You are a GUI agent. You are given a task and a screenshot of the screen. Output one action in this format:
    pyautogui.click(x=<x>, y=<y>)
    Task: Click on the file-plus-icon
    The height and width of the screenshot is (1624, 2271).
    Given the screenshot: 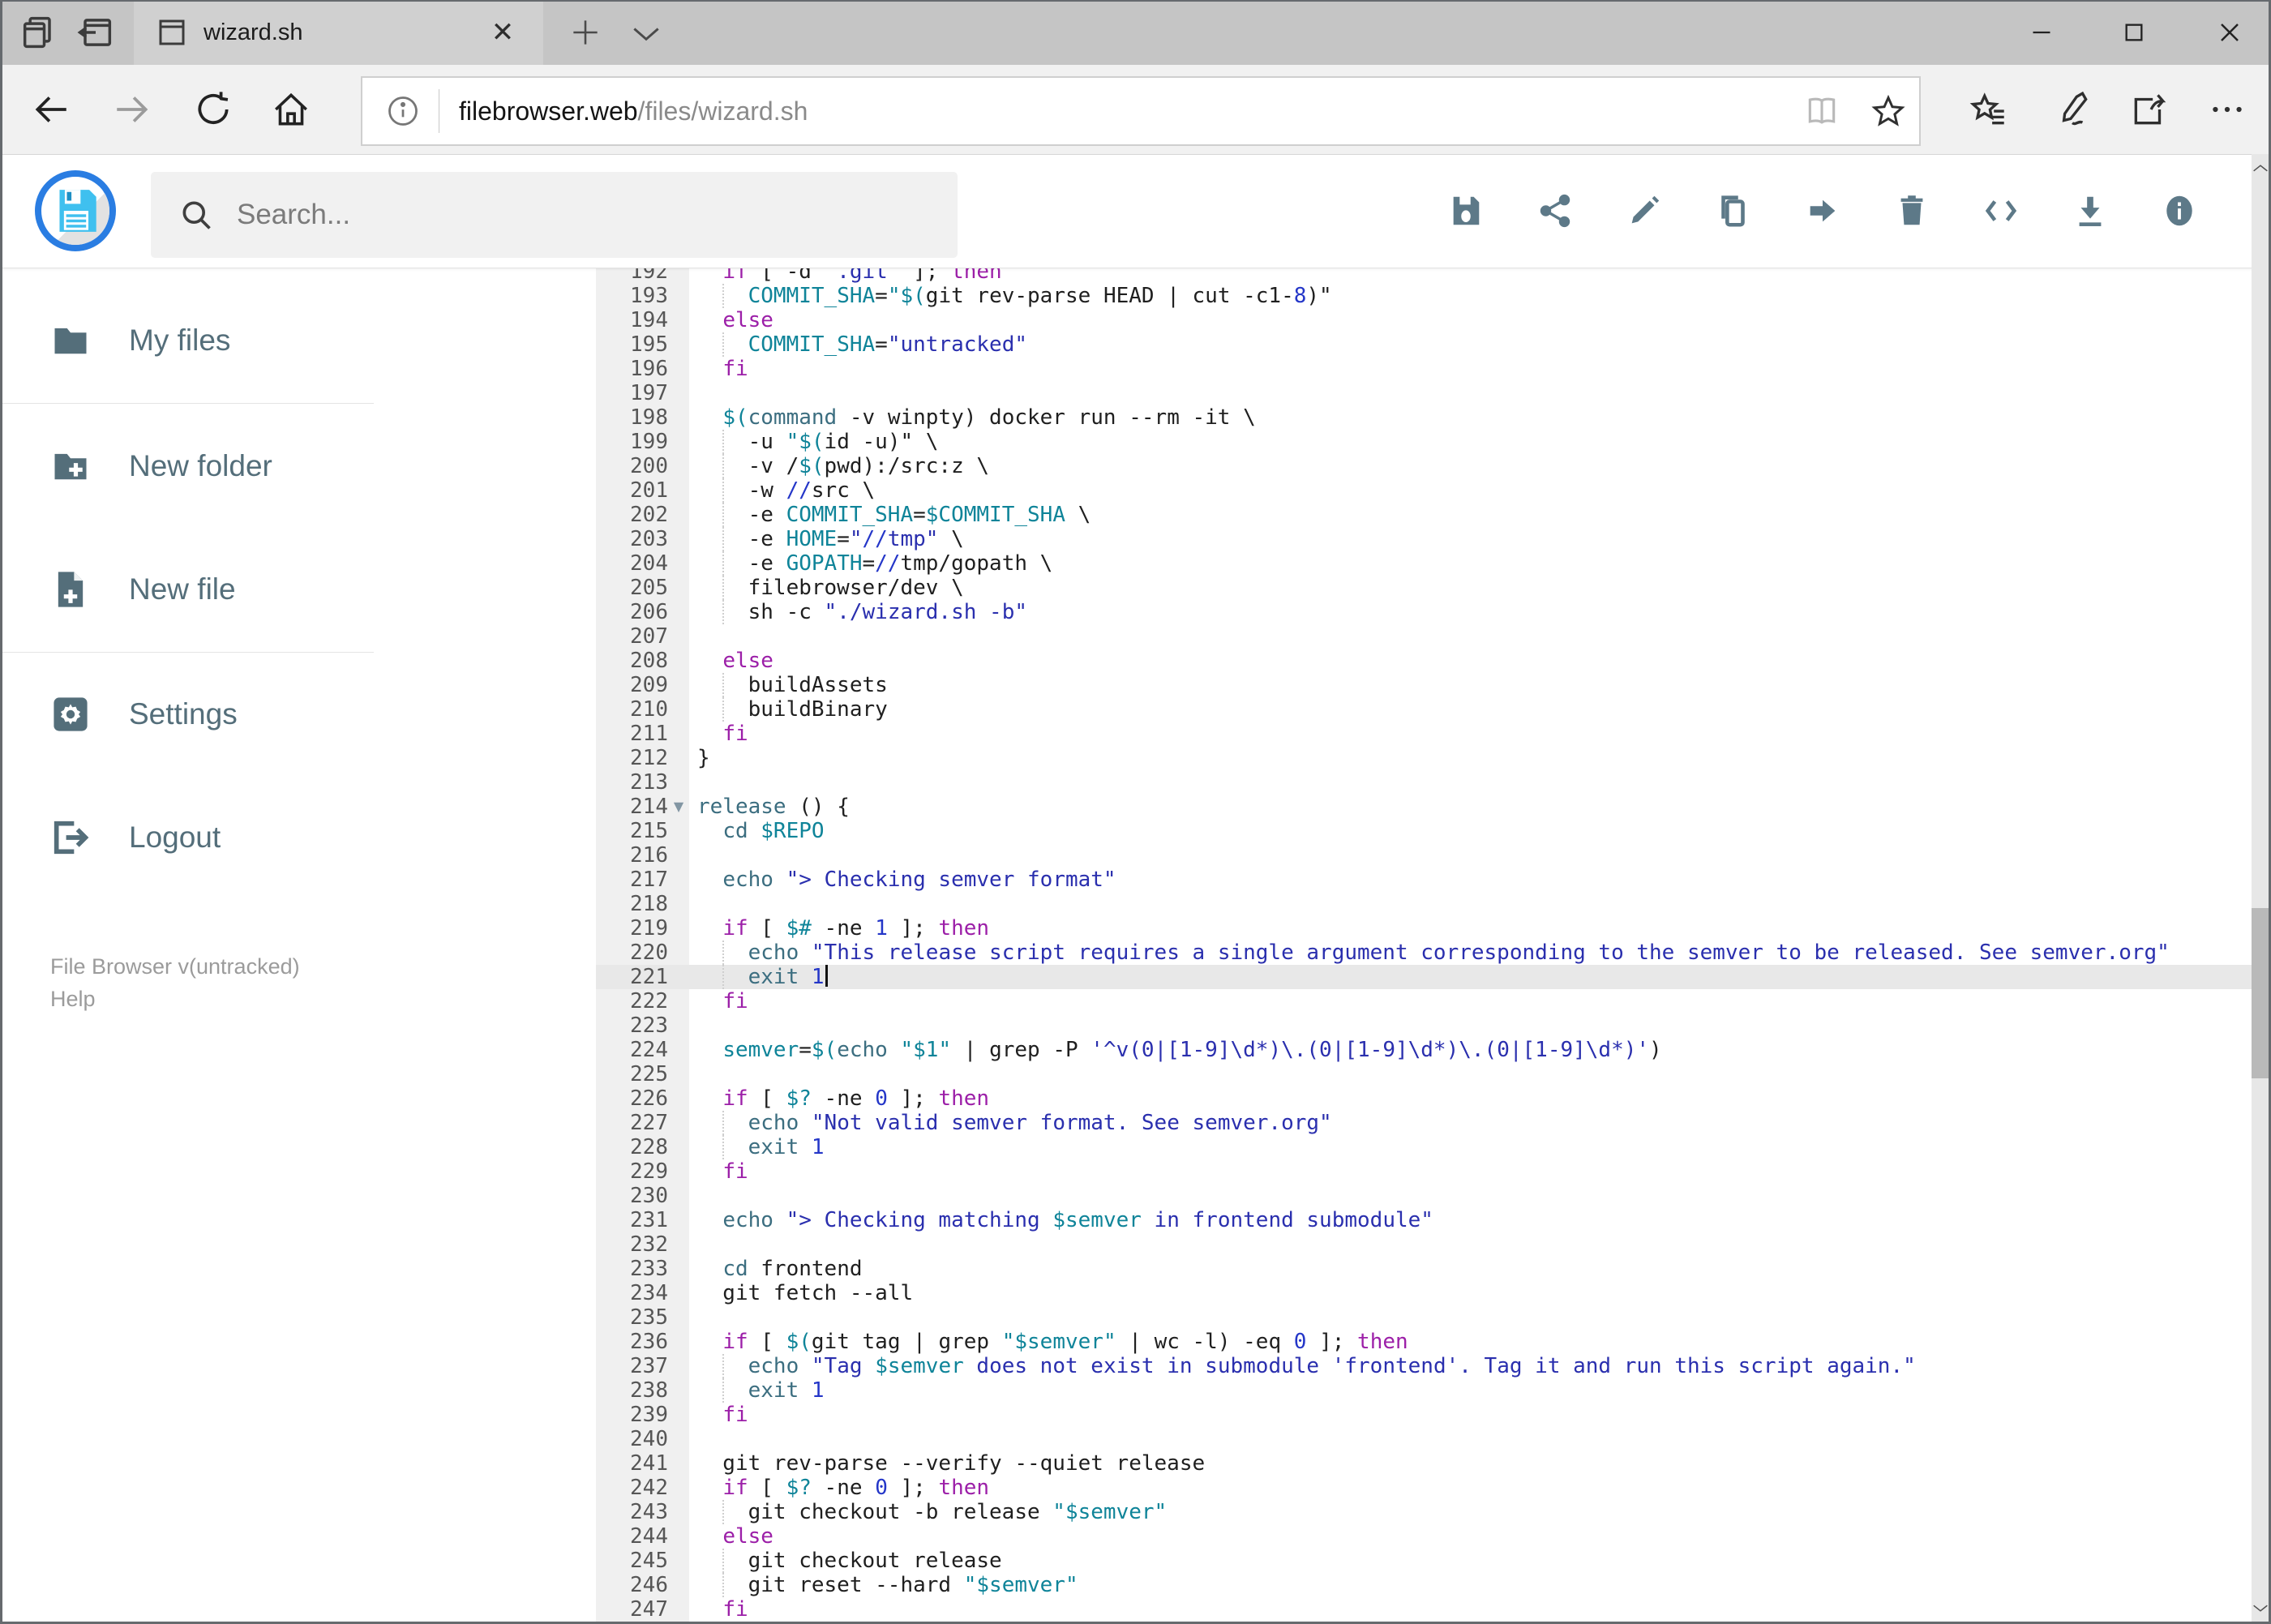 What is the action you would take?
    pyautogui.click(x=70, y=590)
    